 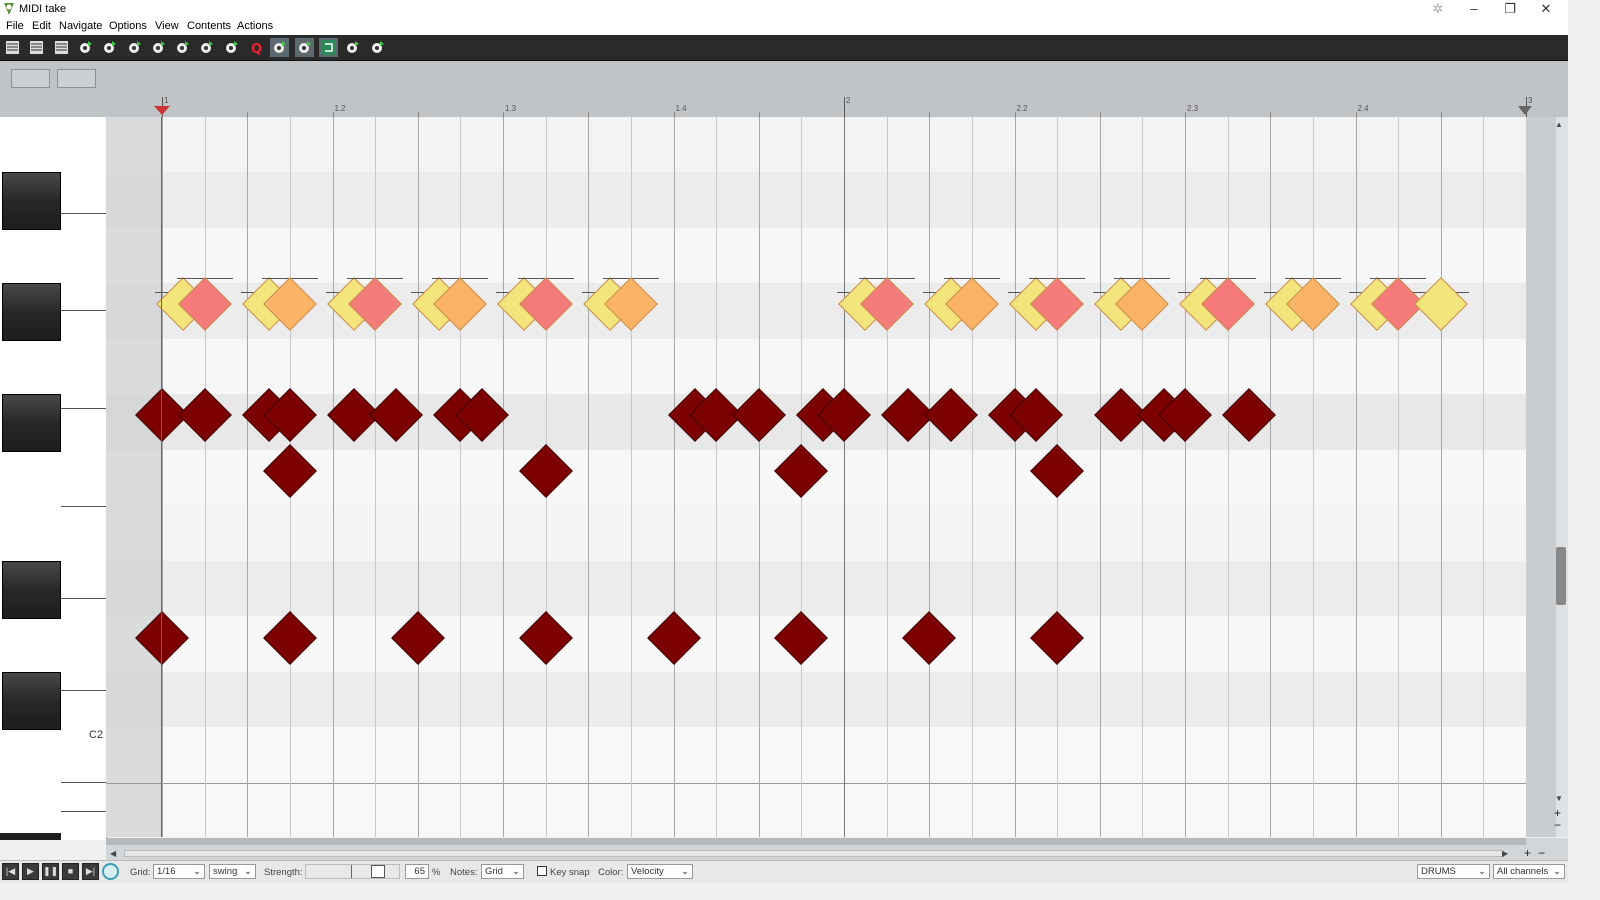 What do you see at coordinates (206, 47) in the screenshot?
I see `chord-icon` at bounding box center [206, 47].